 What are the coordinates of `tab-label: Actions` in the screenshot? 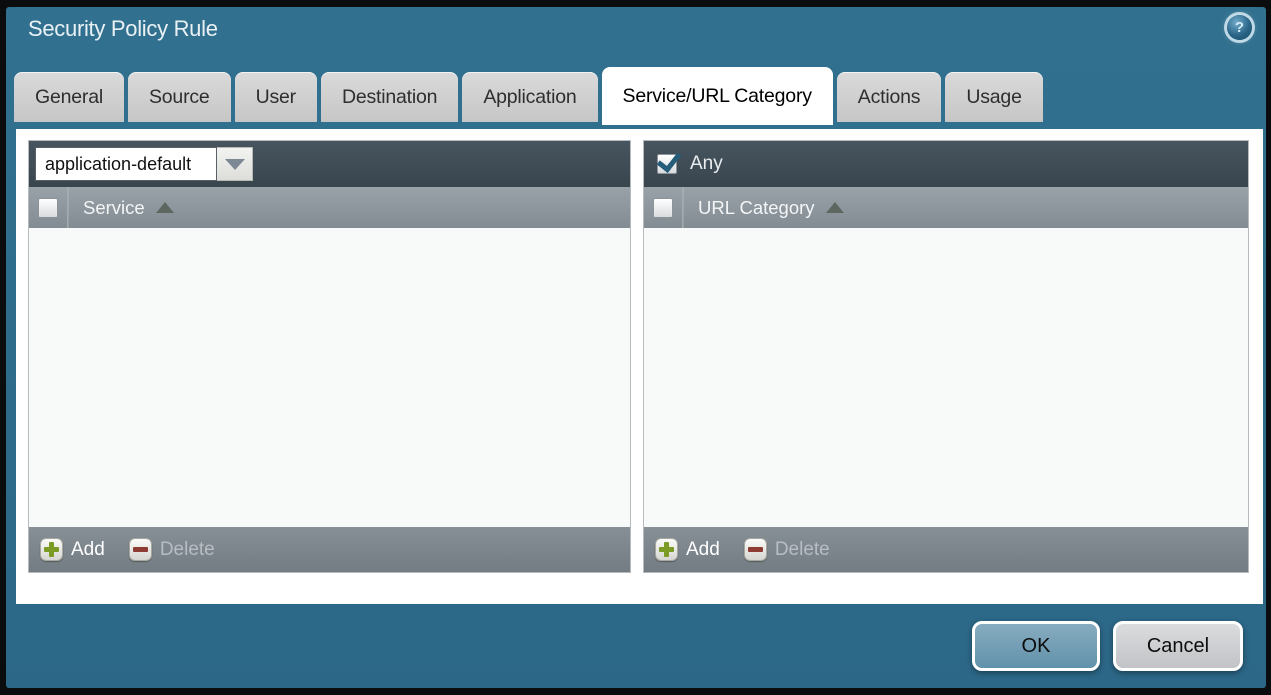 It's located at (889, 96).